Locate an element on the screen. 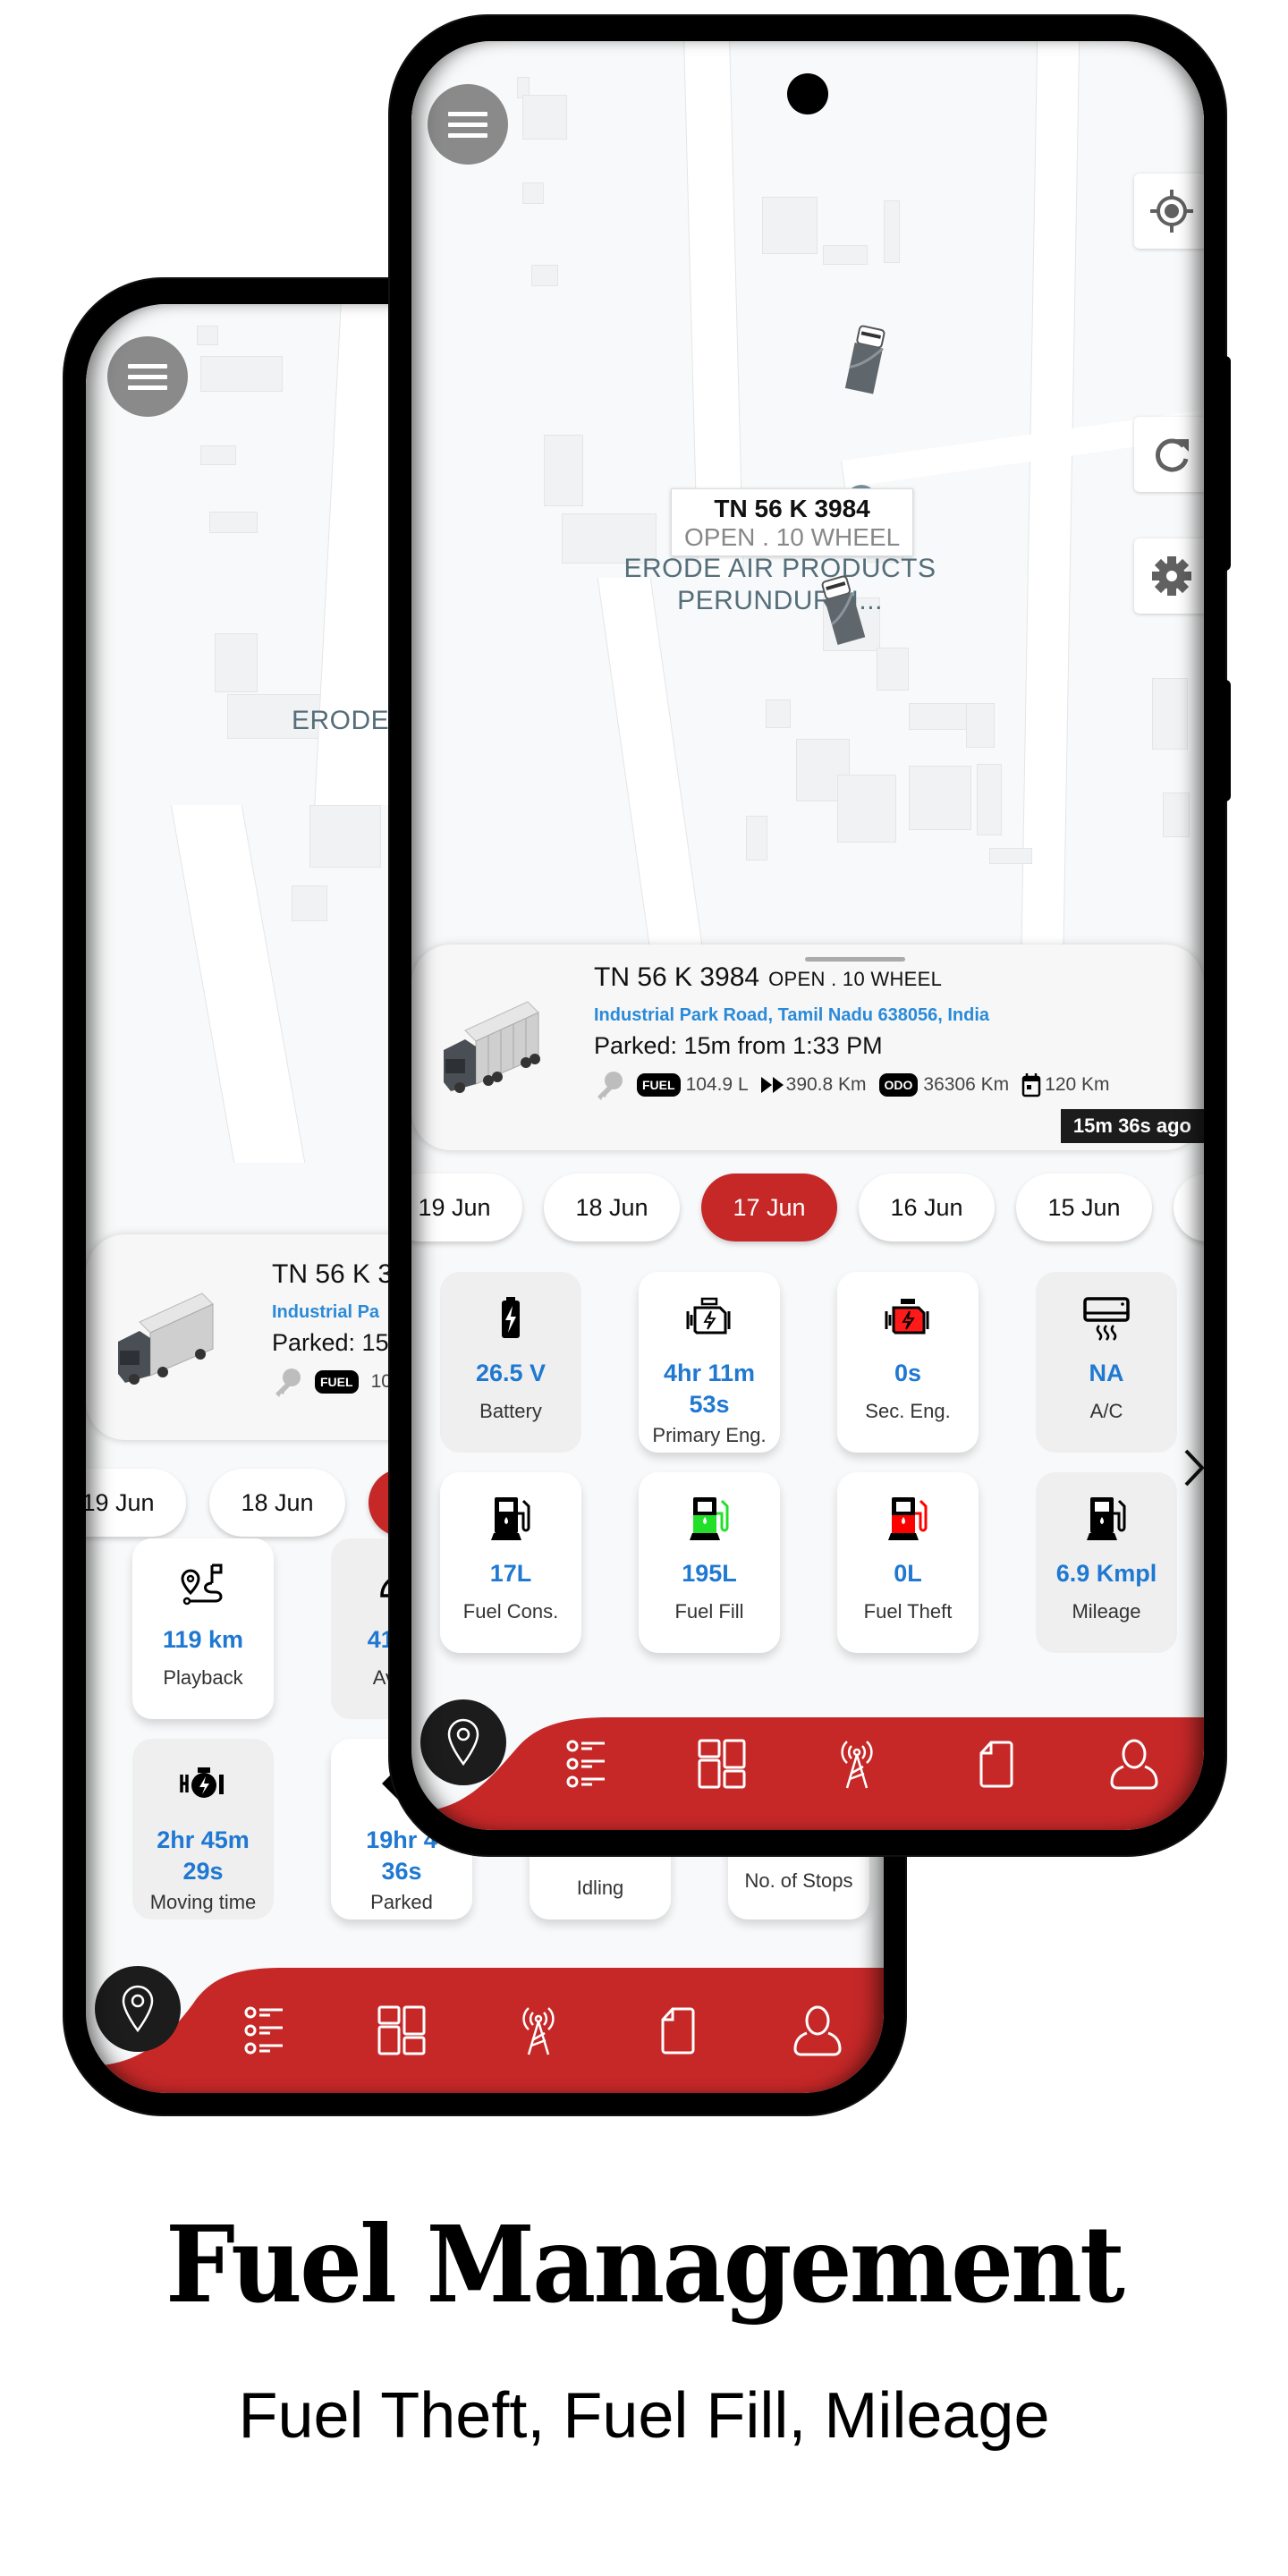  front-location-fab is located at coordinates (463, 1742).